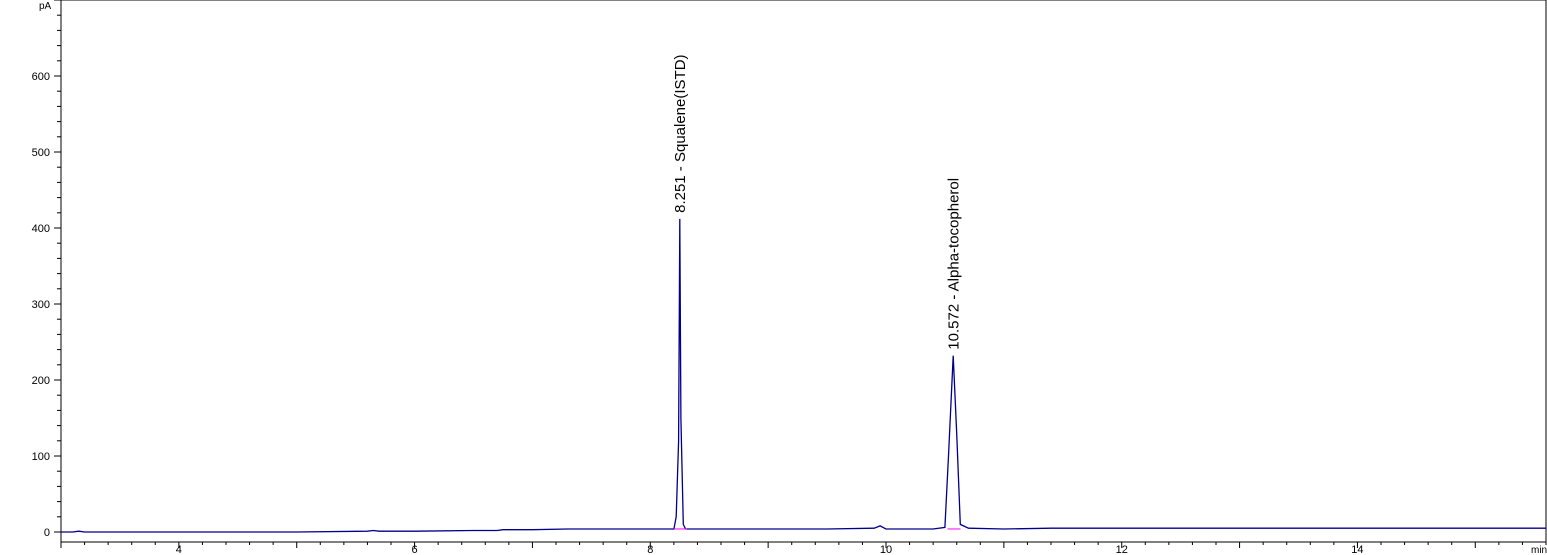  Describe the element at coordinates (41, 153) in the screenshot. I see `y-tick-label: 500` at that location.